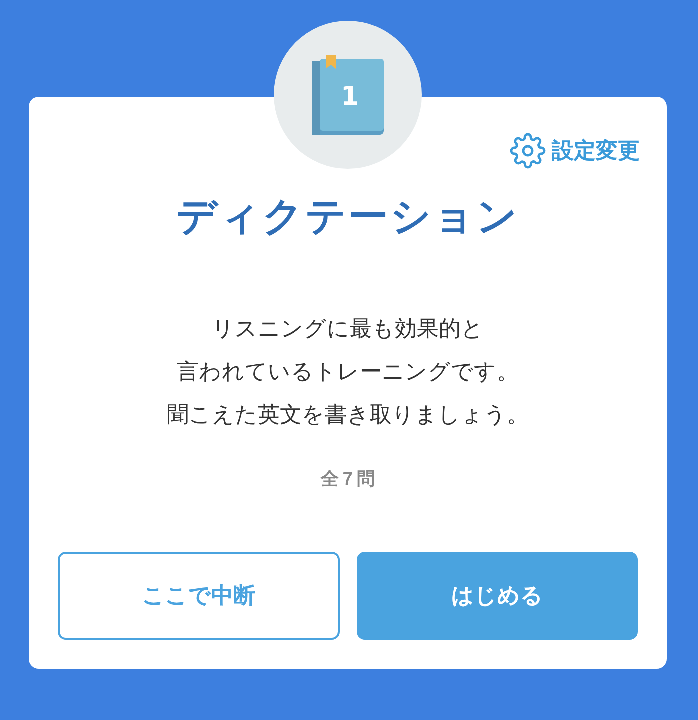 The image size is (698, 720). What do you see at coordinates (575, 151) in the screenshot?
I see `settings-link: 設定変更` at bounding box center [575, 151].